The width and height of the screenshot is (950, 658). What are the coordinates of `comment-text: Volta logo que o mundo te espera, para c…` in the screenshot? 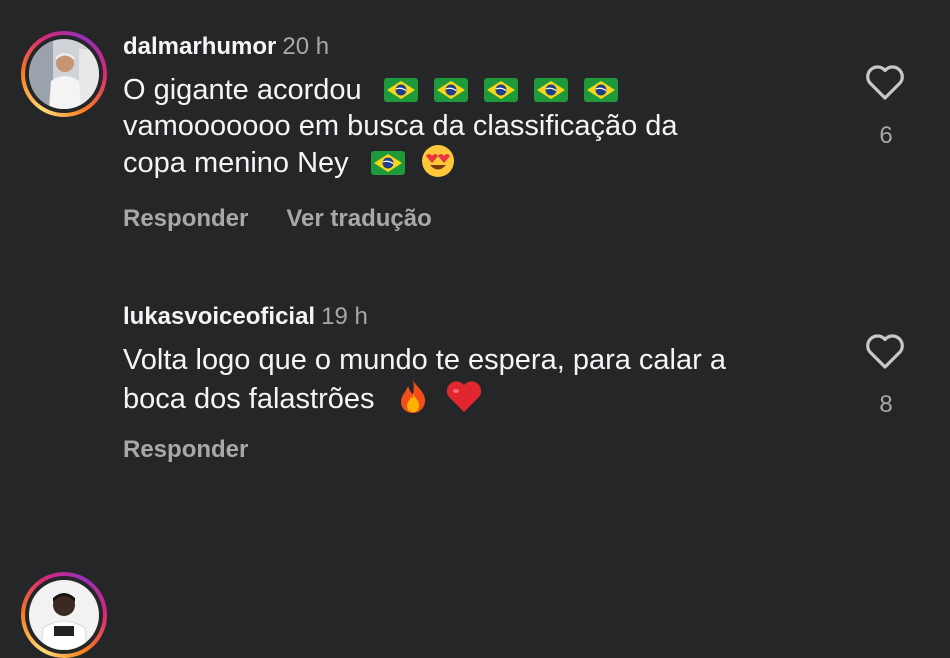 It's located at (473, 379).